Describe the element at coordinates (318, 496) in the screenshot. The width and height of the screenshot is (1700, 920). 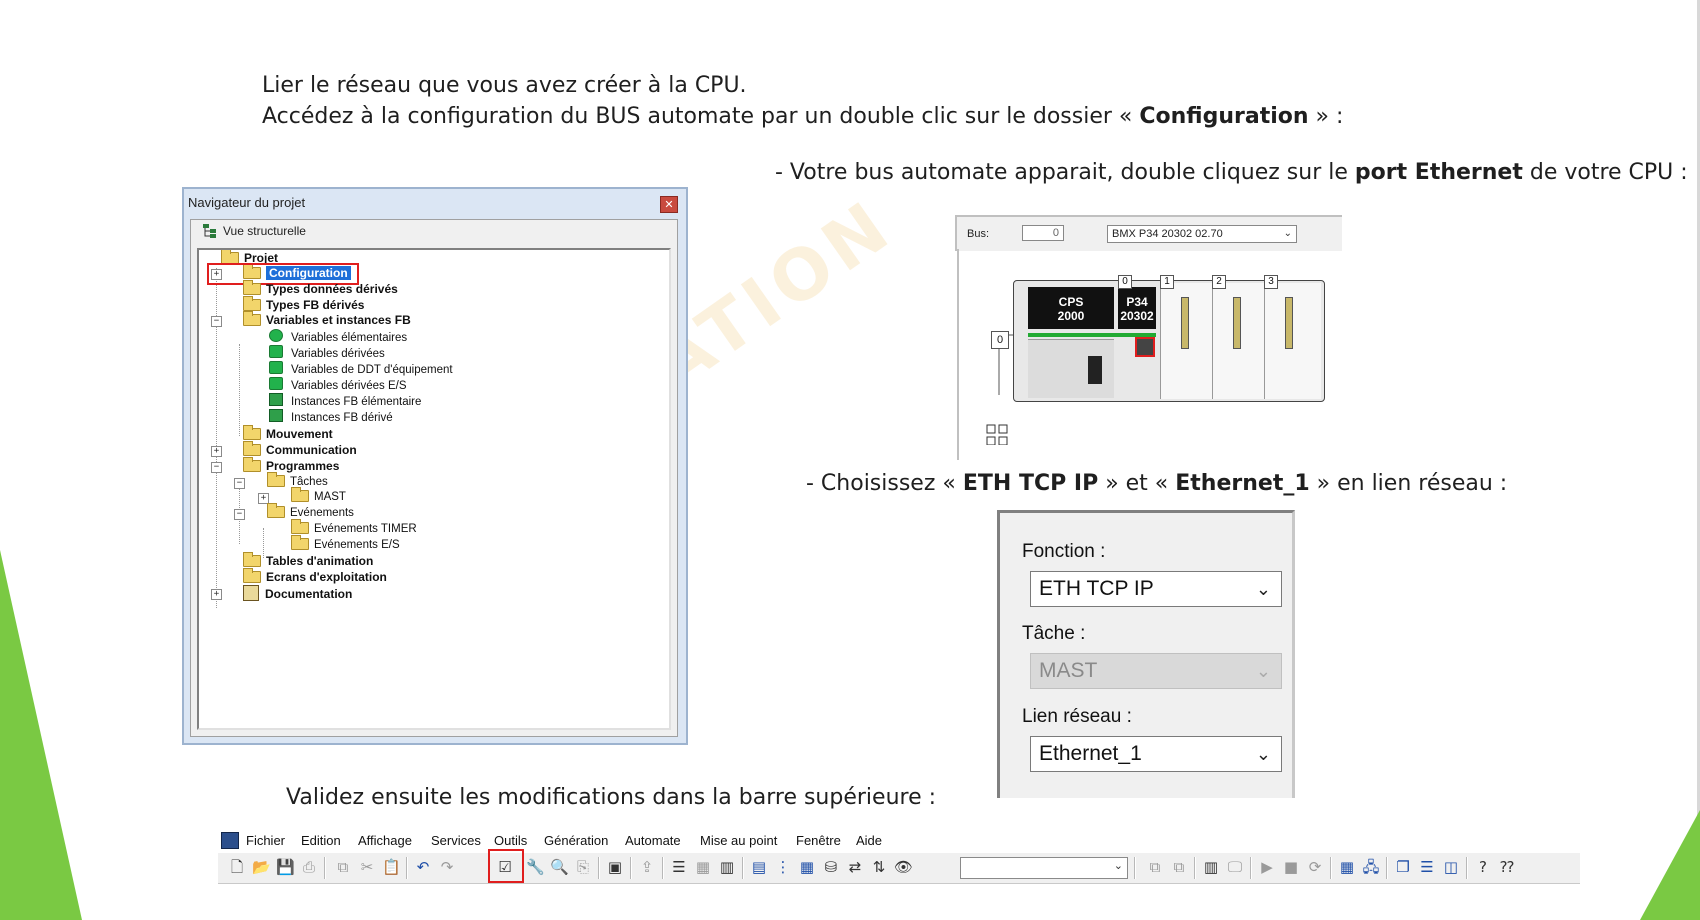
I see `tree-item-mast: MAST` at that location.